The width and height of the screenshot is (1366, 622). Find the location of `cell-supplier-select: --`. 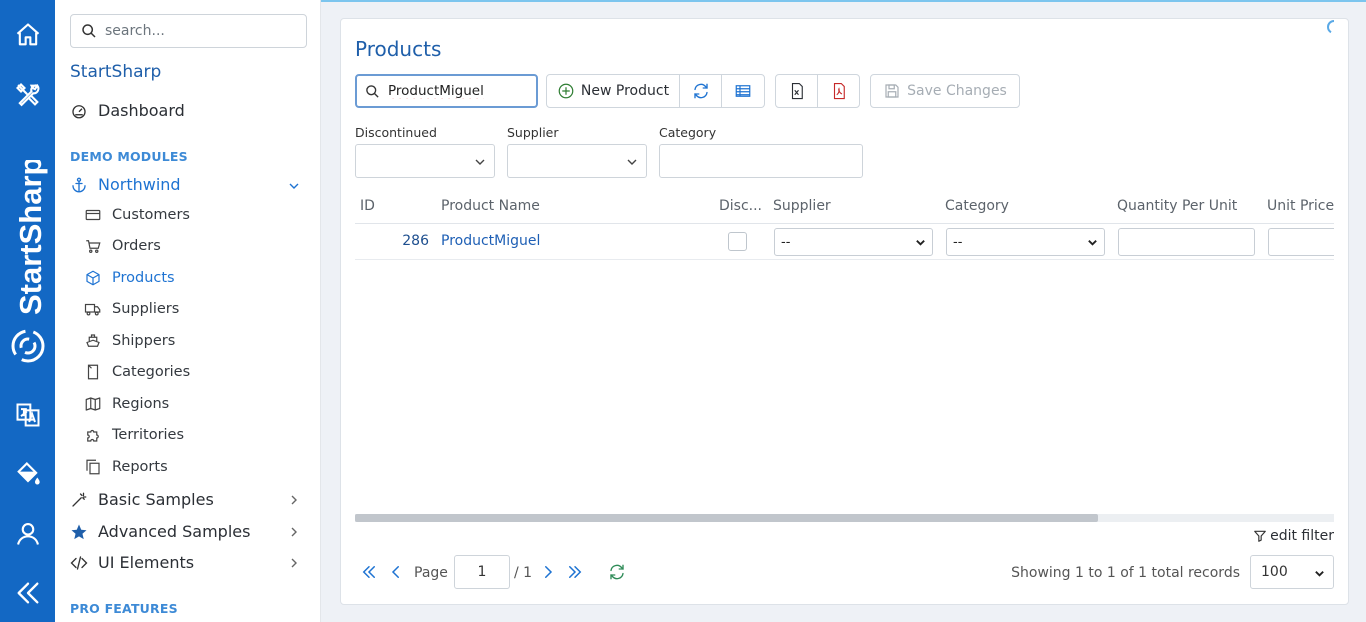

cell-supplier-select: -- is located at coordinates (853, 242).